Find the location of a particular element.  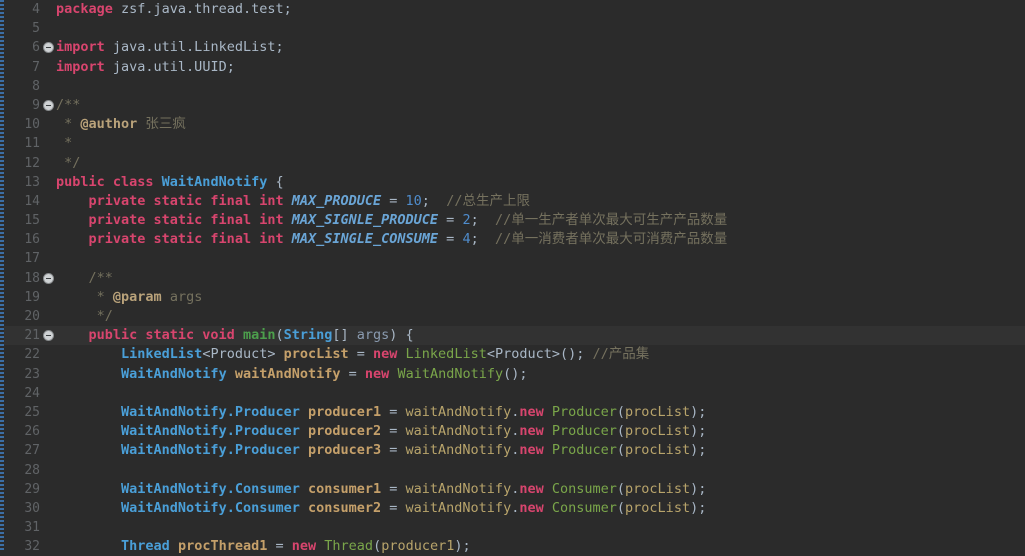

code-line-text: /** is located at coordinates (533, 105).